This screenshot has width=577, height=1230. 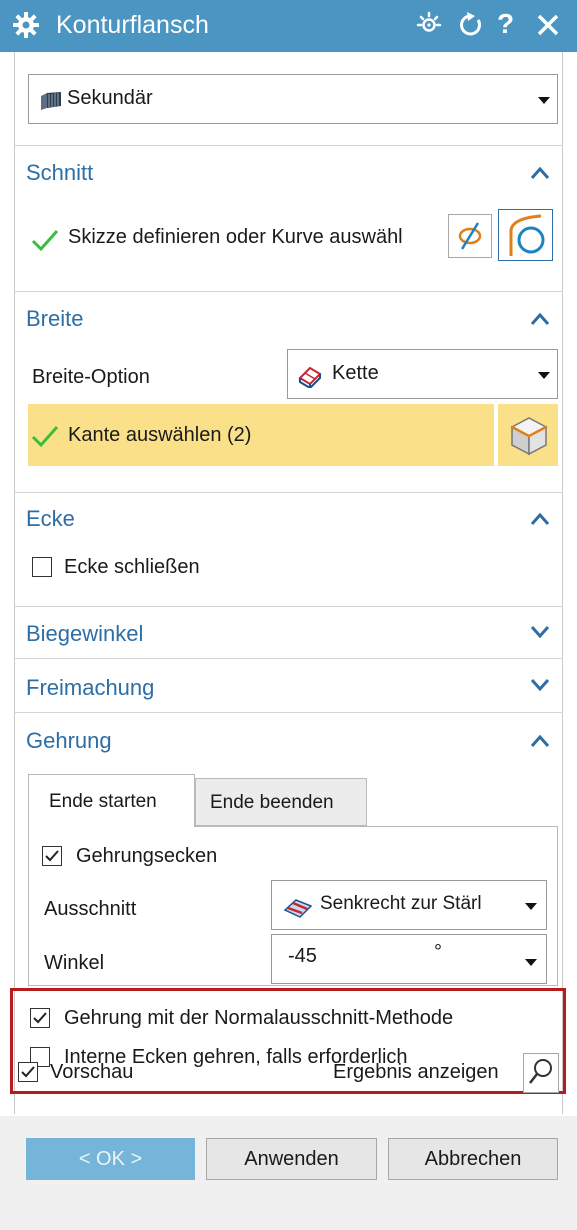 What do you see at coordinates (293, 99) in the screenshot?
I see `type-selector: Sekundär` at bounding box center [293, 99].